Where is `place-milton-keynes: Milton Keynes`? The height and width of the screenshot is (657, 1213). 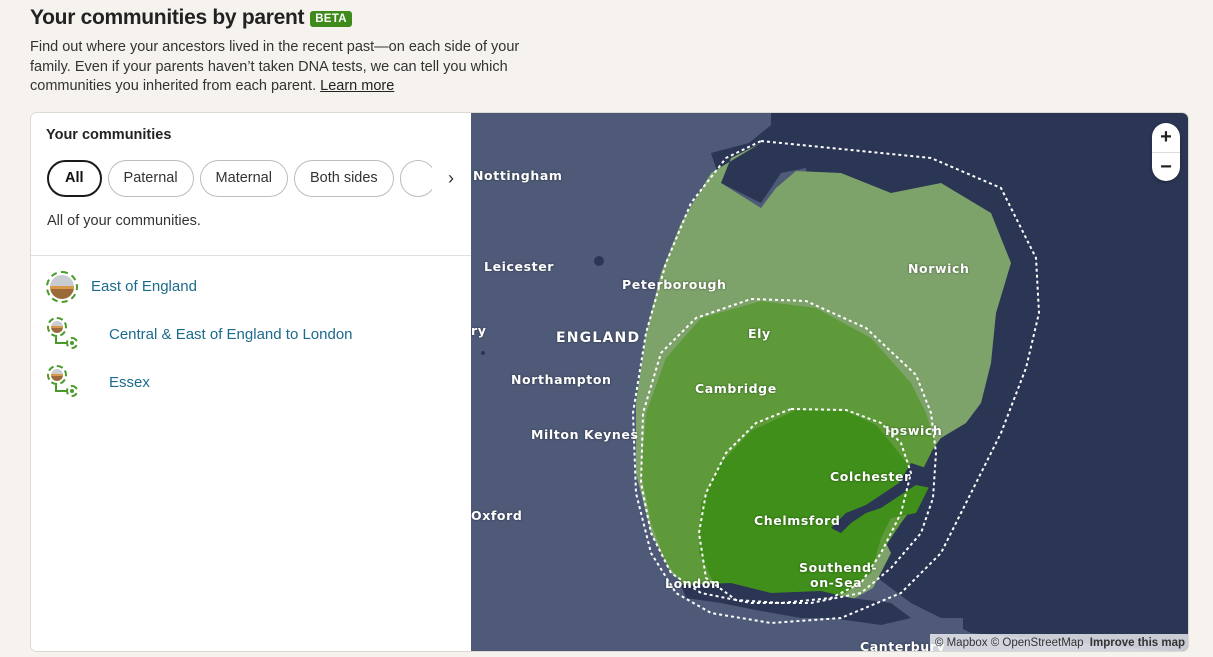
place-milton-keynes: Milton Keynes is located at coordinates (585, 434).